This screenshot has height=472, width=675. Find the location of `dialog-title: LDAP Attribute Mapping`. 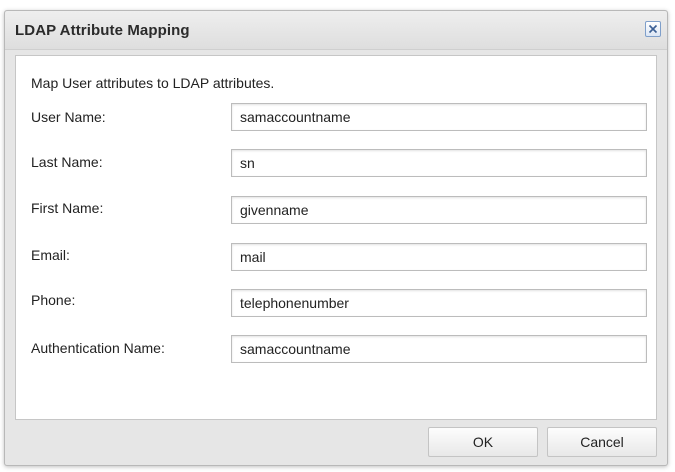

dialog-title: LDAP Attribute Mapping is located at coordinates (102, 30).